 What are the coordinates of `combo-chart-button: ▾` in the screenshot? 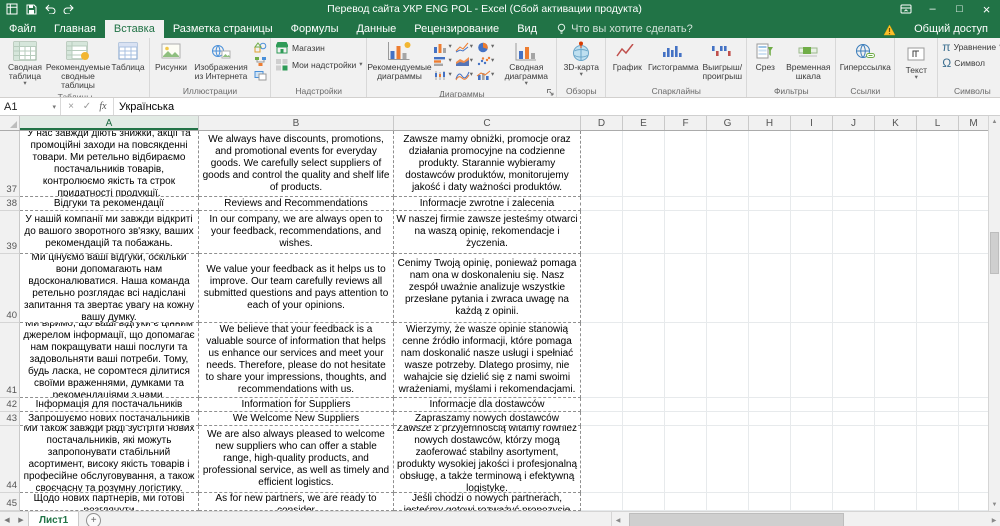 It's located at (485, 75).